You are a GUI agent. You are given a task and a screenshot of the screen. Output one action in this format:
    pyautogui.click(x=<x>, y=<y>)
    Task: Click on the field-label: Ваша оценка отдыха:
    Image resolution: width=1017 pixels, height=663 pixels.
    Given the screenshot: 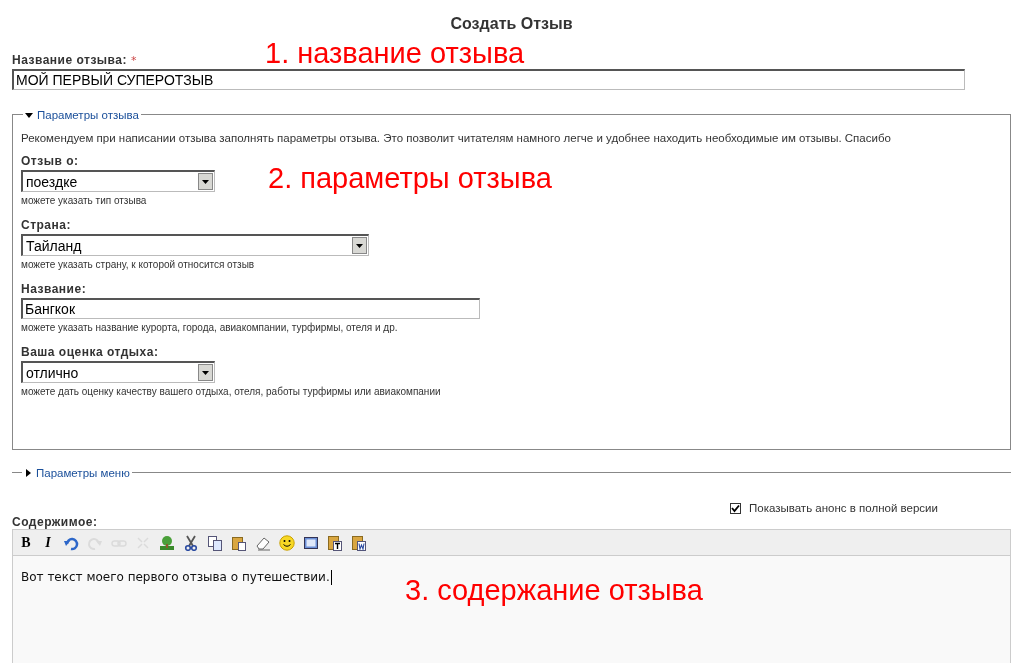 What is the action you would take?
    pyautogui.click(x=90, y=352)
    